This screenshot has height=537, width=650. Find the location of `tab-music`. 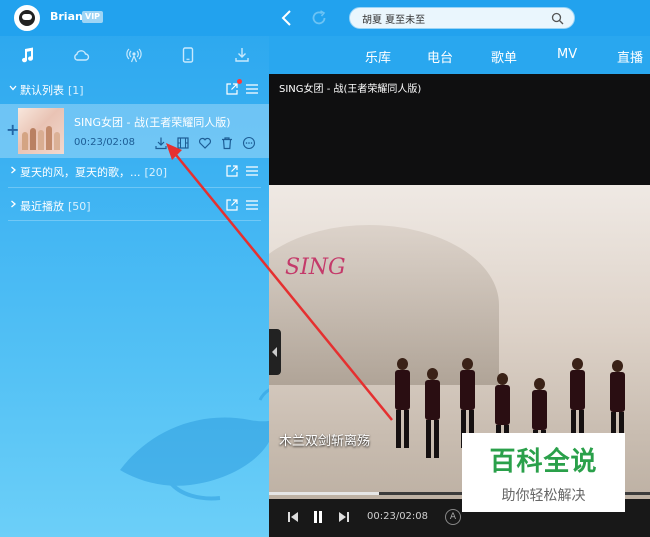

tab-music is located at coordinates (27, 55).